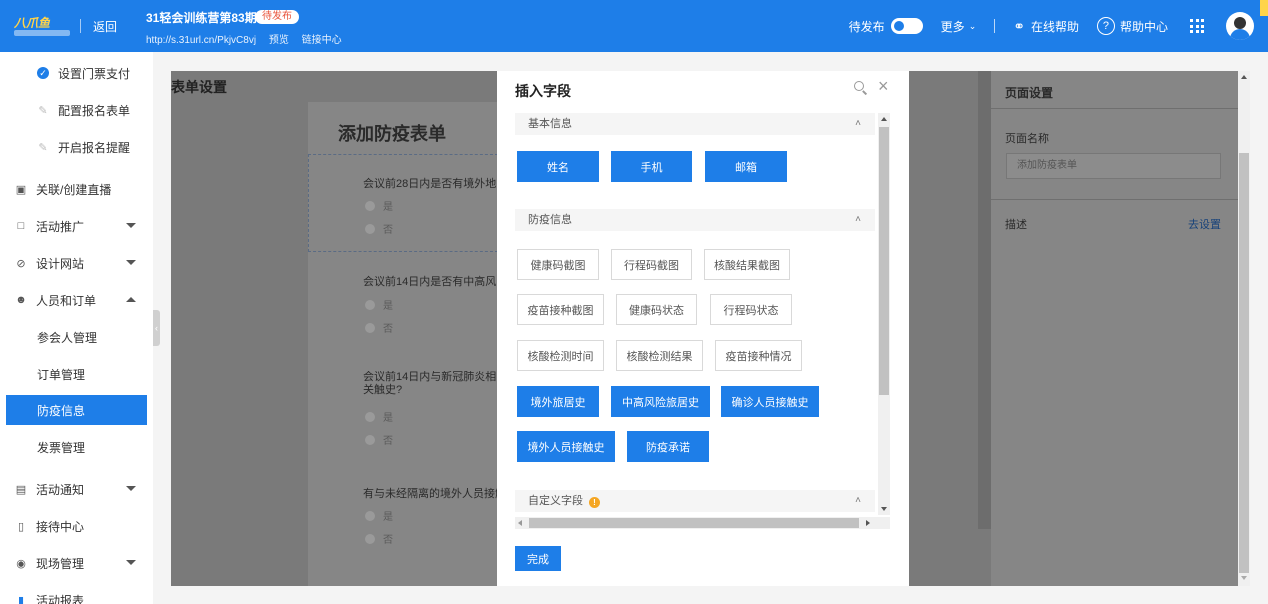 The height and width of the screenshot is (604, 1268). I want to click on chevron-up-icon: ˄, so click(858, 500).